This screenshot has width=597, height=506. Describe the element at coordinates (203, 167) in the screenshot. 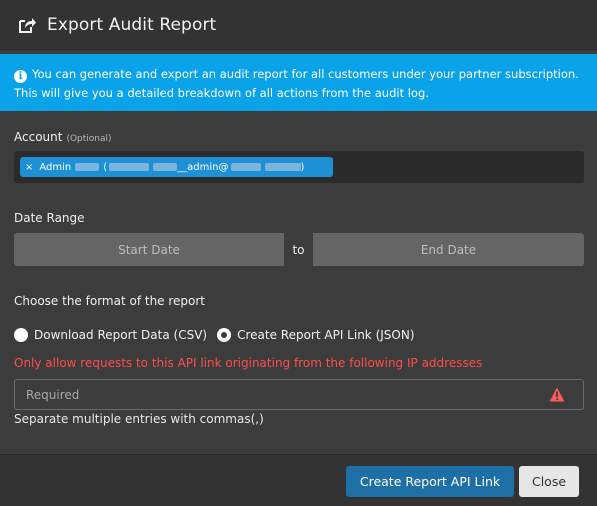

I see `chip-email-local: __admin@` at that location.